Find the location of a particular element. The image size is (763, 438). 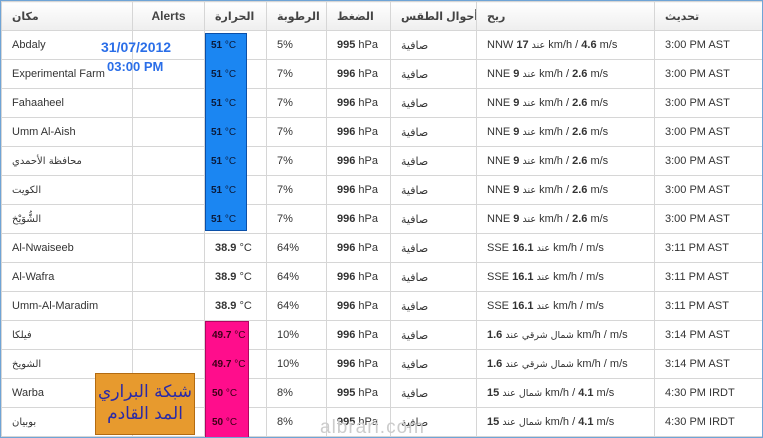

location-link: Umm Al-Aish is located at coordinates (67, 132).